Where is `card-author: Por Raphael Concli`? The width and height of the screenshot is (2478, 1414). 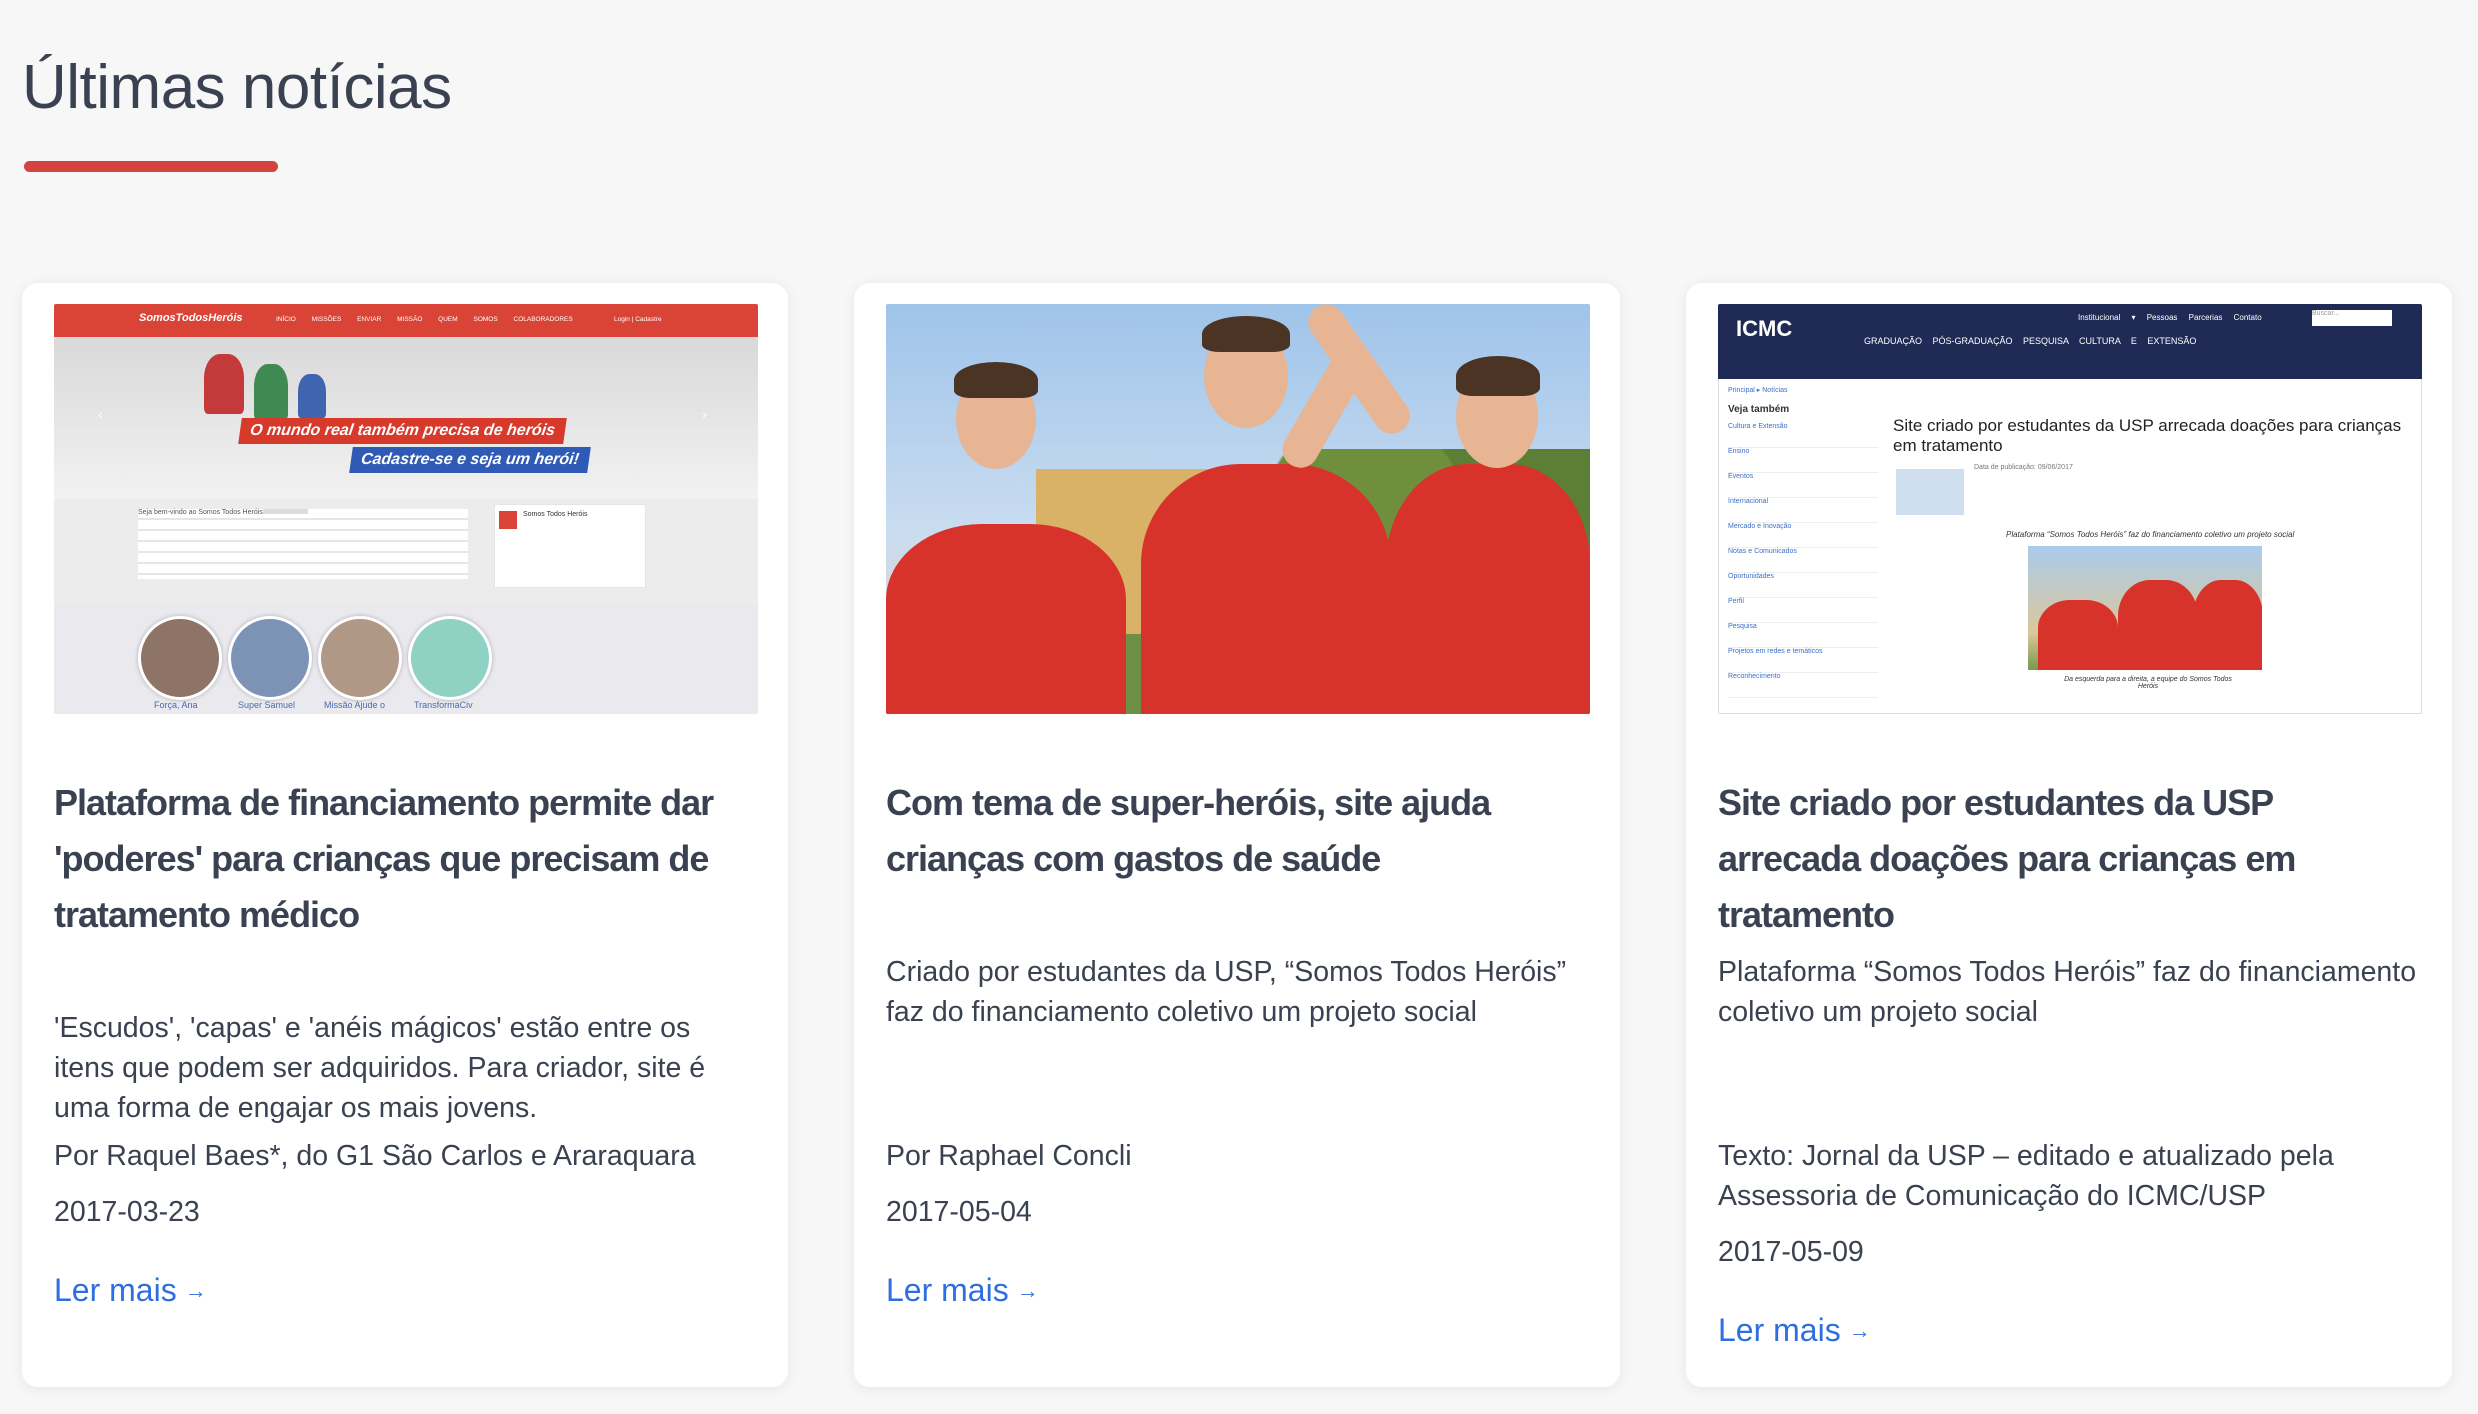 card-author: Por Raphael Concli is located at coordinates (1009, 1156).